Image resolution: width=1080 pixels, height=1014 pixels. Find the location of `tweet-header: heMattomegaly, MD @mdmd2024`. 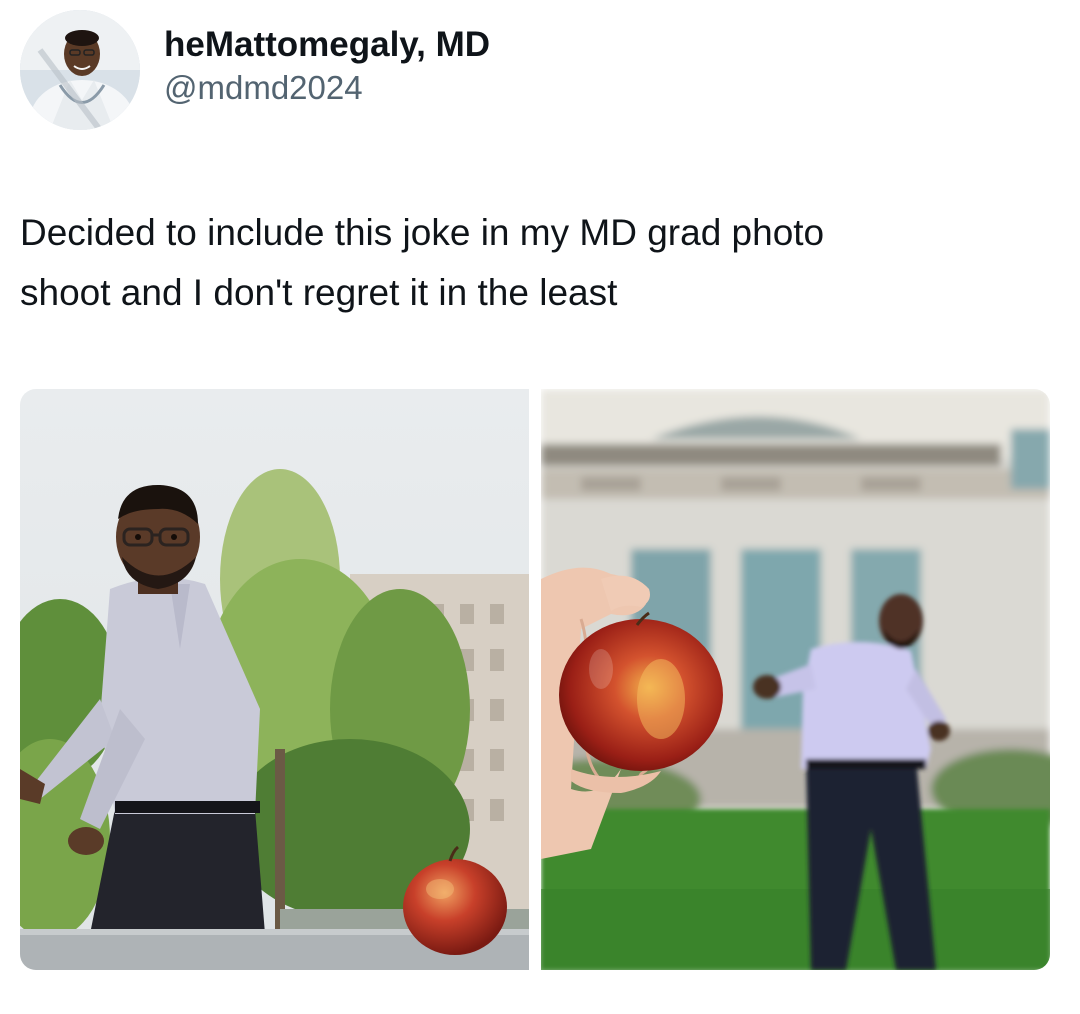

tweet-header: heMattomegaly, MD @mdmd2024 is located at coordinates (255, 70).